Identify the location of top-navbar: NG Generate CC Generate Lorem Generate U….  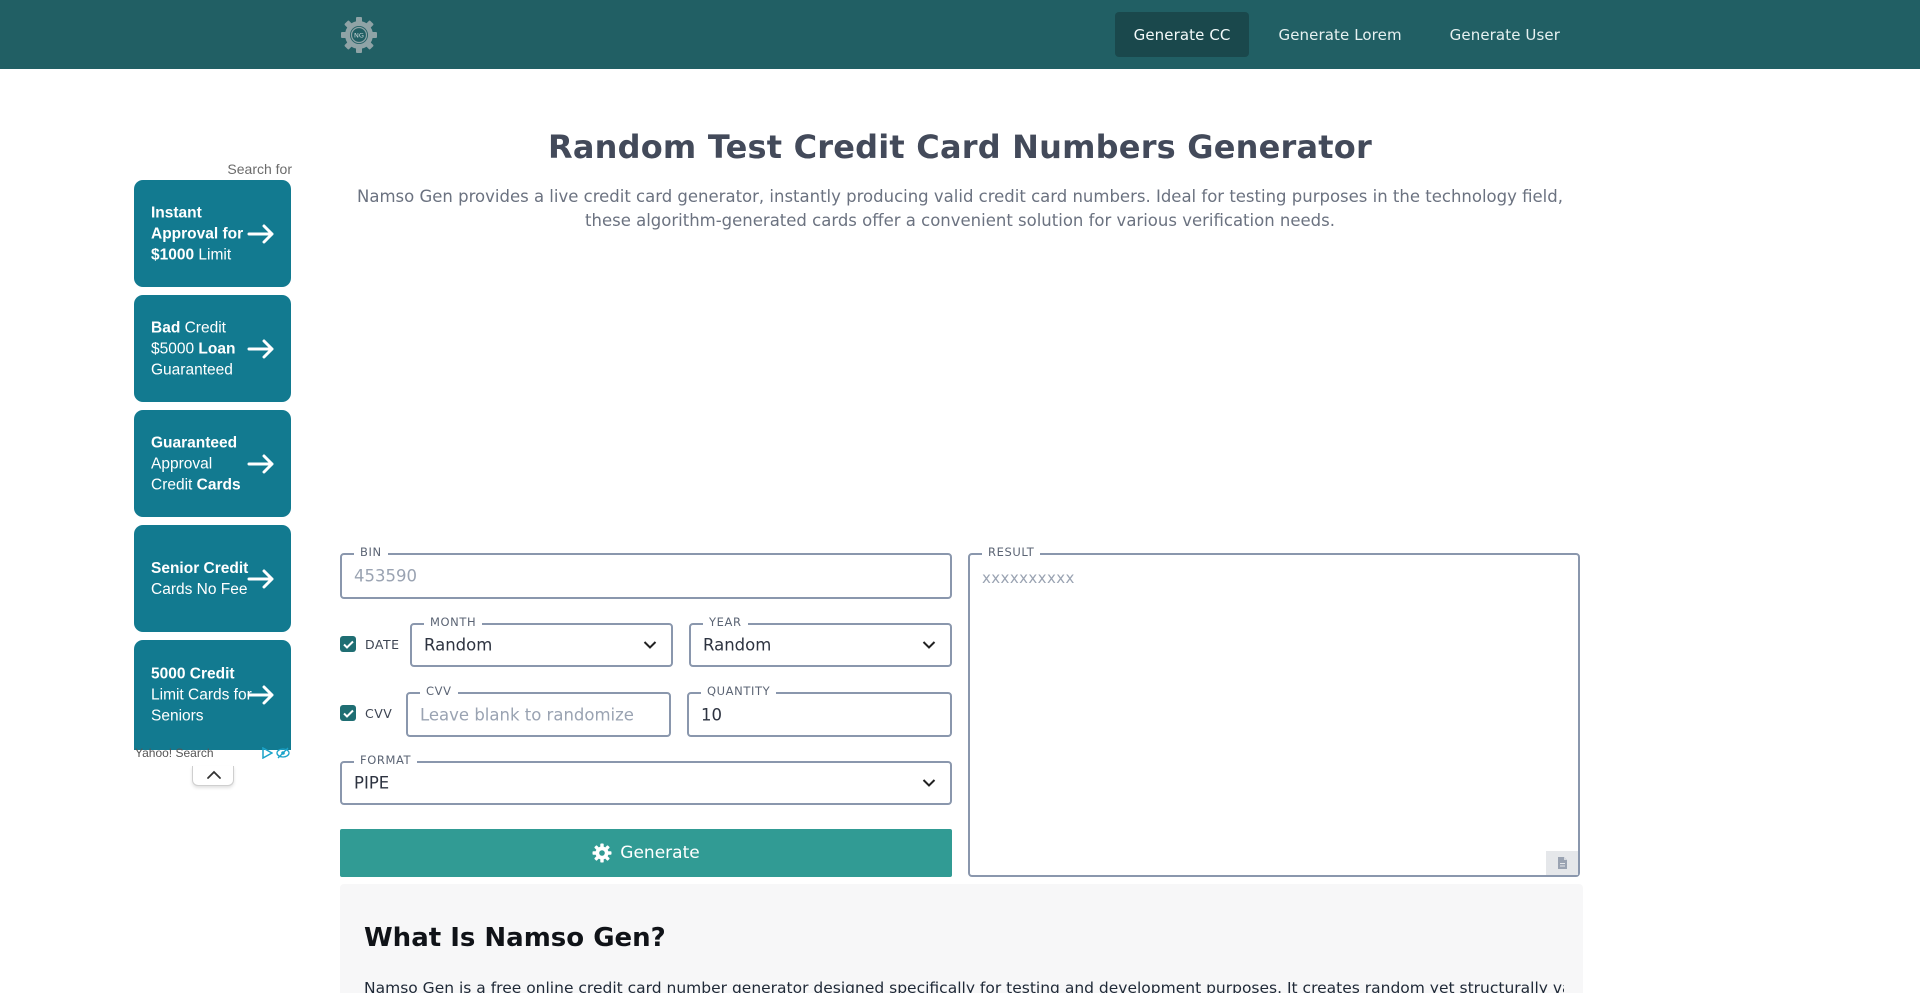
(960, 34).